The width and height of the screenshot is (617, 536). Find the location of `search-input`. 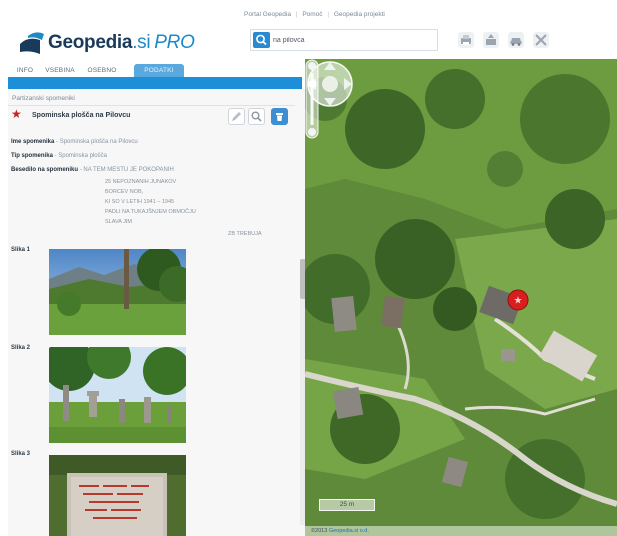

search-input is located at coordinates (353, 40).